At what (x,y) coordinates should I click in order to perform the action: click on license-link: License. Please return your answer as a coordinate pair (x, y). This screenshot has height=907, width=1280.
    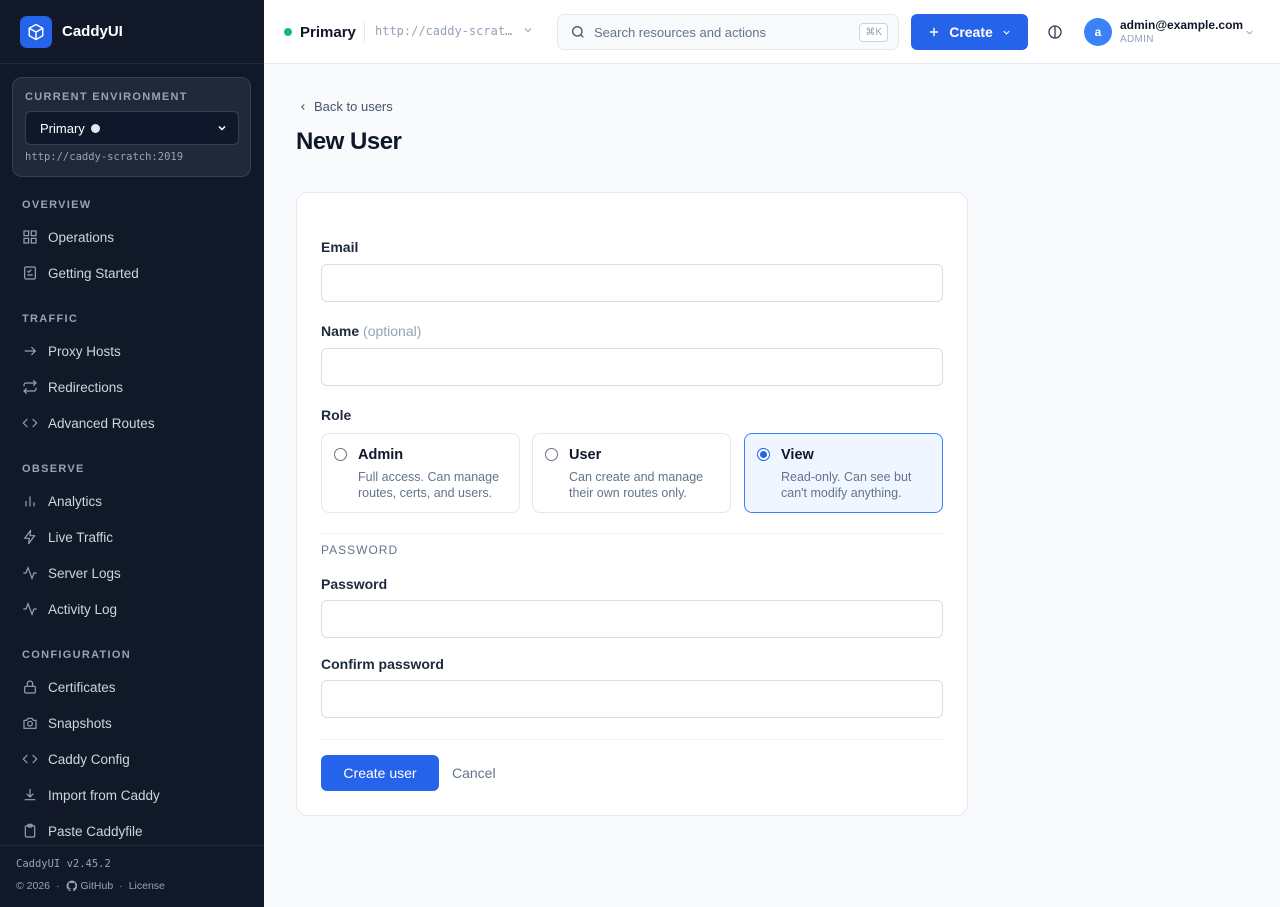
    Looking at the image, I should click on (147, 886).